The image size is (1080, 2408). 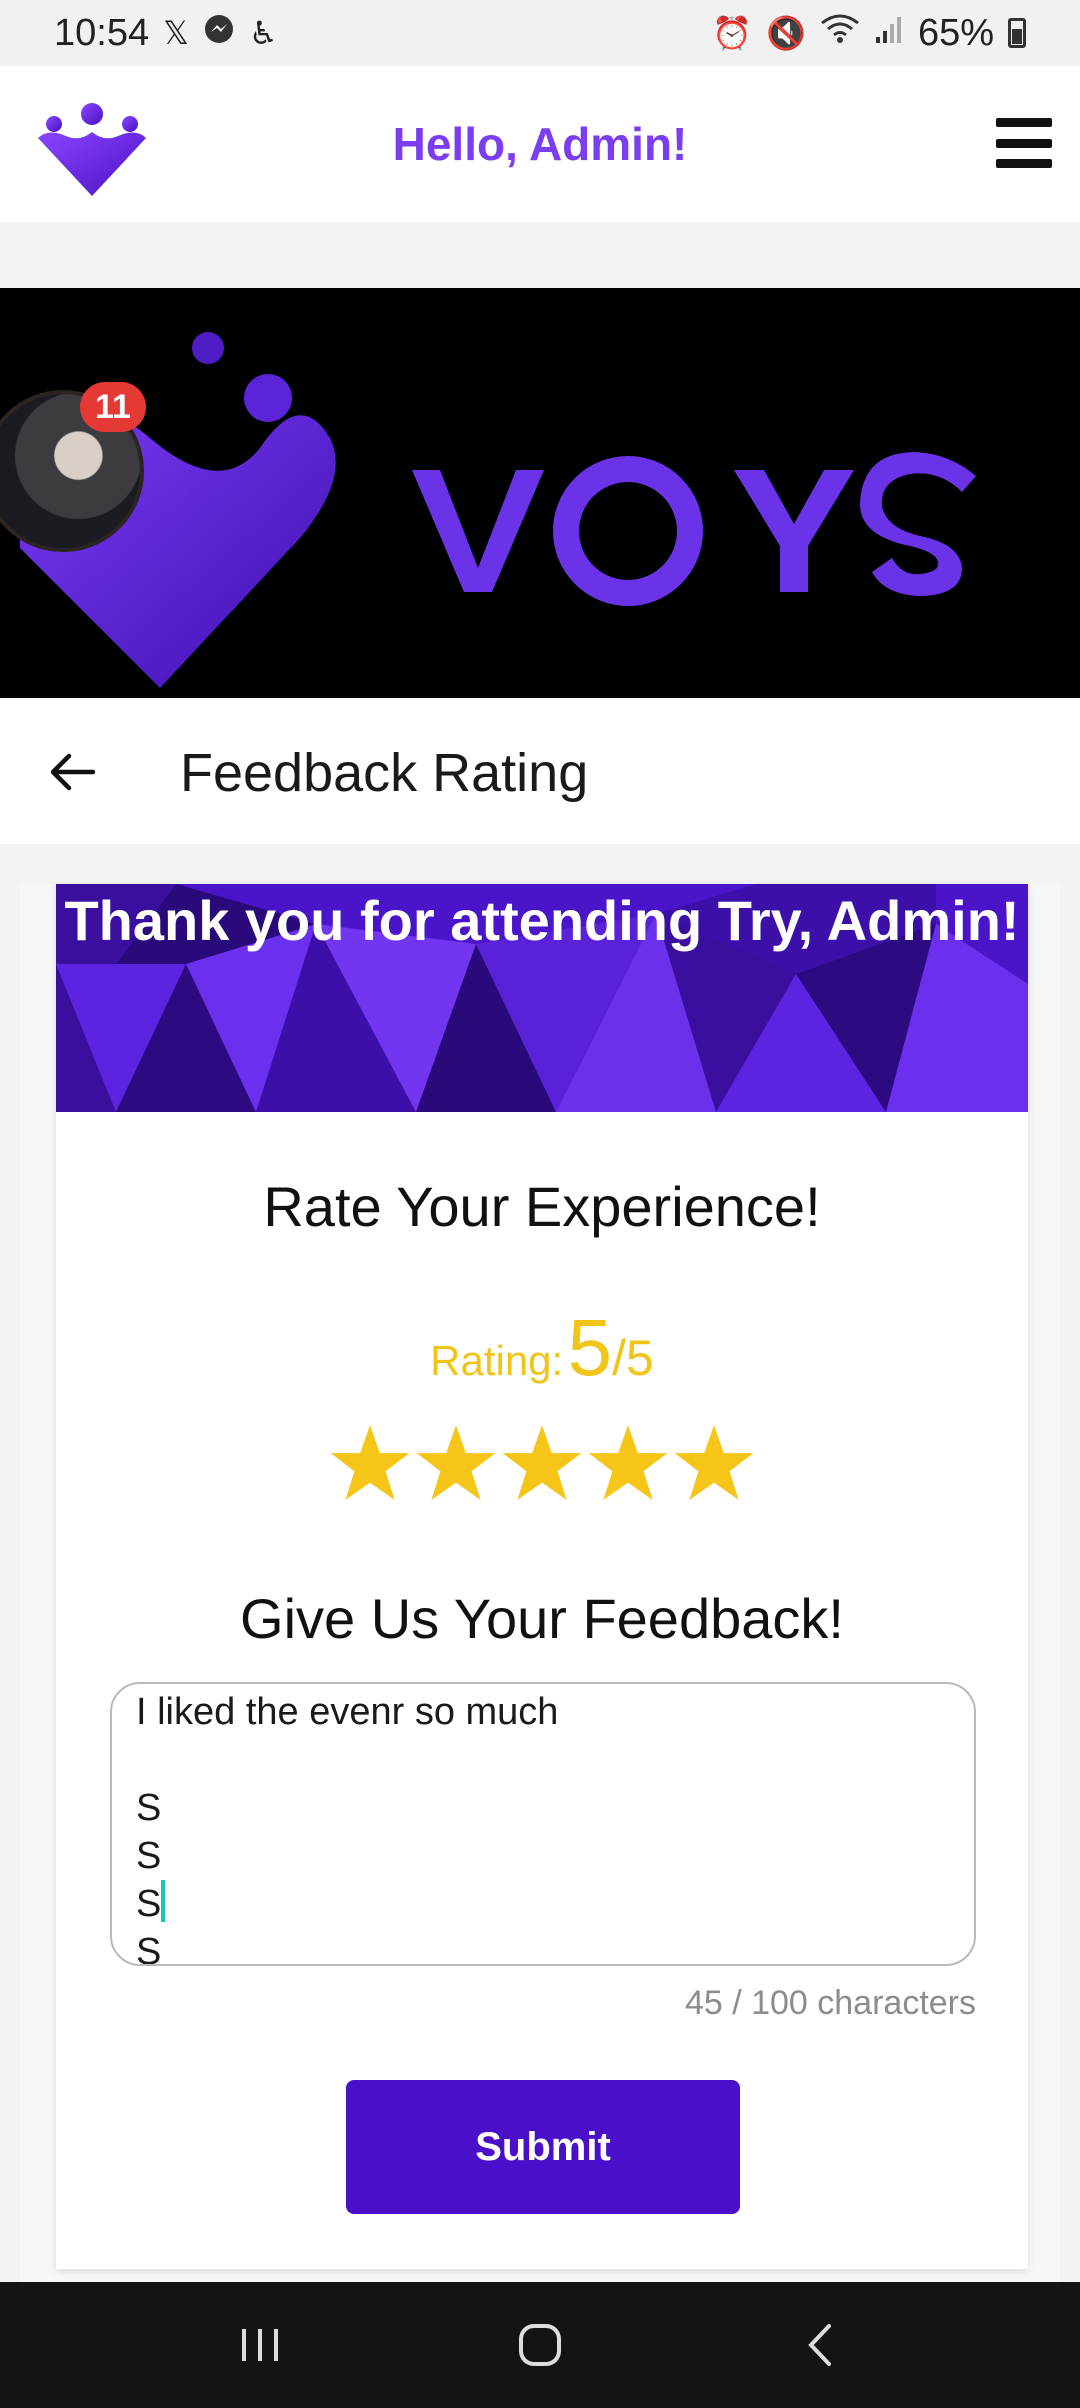 What do you see at coordinates (1017, 33) in the screenshot?
I see `battery-icon` at bounding box center [1017, 33].